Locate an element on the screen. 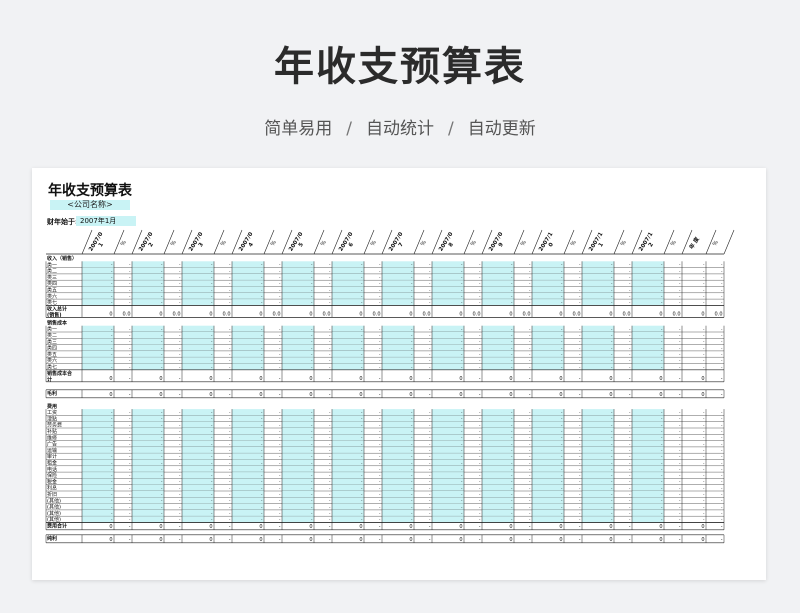 This screenshot has height=613, width=800. month-header-label: 7 is located at coordinates (401, 245).